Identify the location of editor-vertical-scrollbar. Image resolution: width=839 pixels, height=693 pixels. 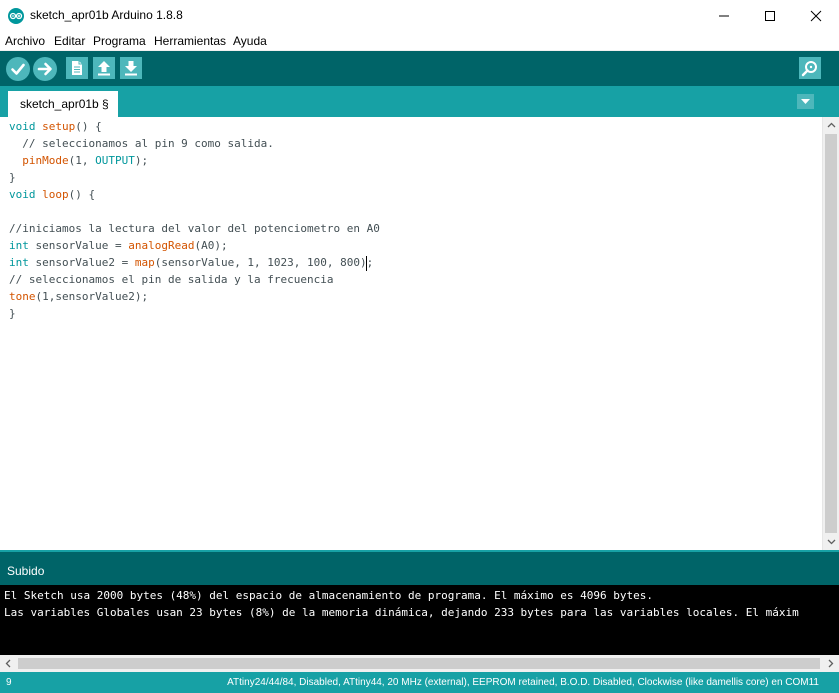
(830, 333).